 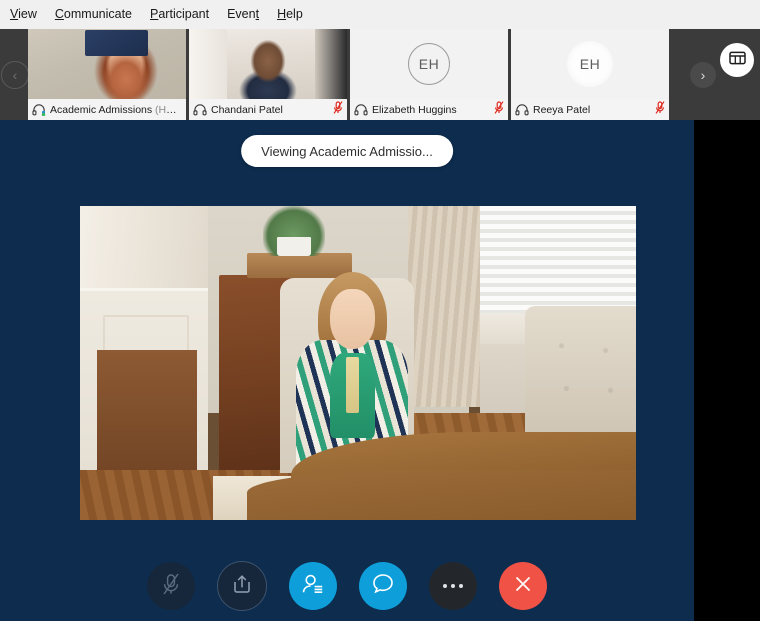 I want to click on thumbnail-label-bar: Chandani Patel, so click(x=268, y=109).